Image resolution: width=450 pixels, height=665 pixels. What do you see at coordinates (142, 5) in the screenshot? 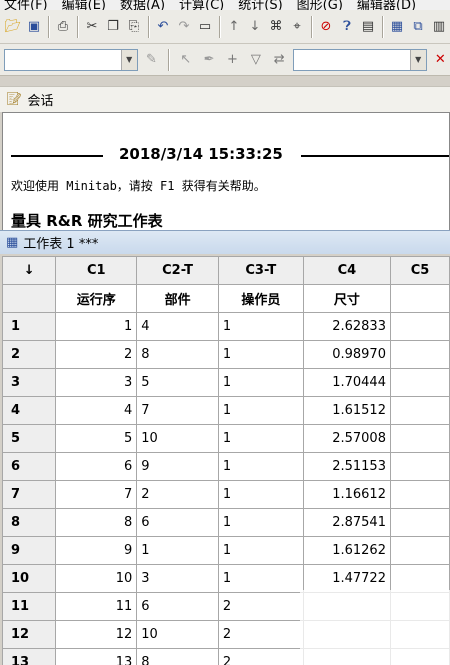
I see `menu-item: 数据(A)` at bounding box center [142, 5].